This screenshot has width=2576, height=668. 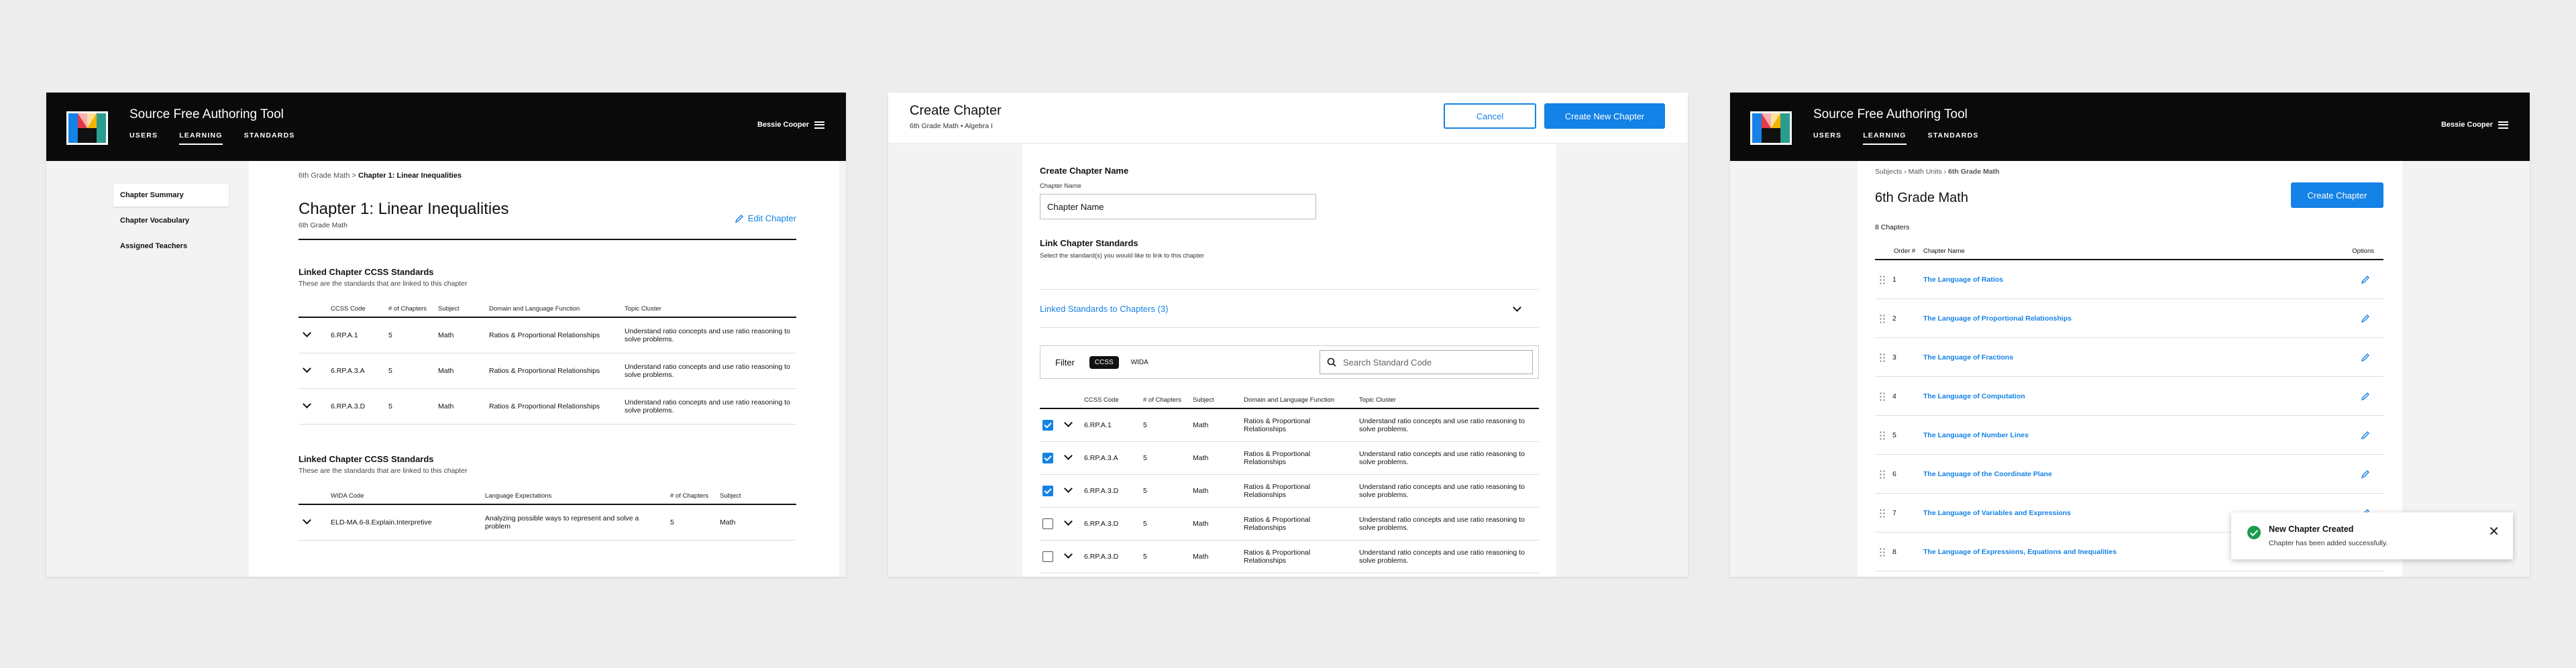 I want to click on create-chapter-button: Create Chapter, so click(x=2337, y=195).